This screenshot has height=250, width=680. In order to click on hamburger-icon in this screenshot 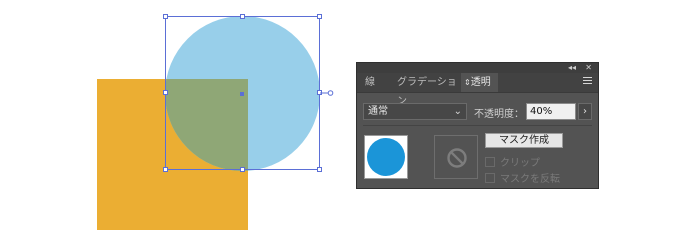, I will do `click(587, 81)`.